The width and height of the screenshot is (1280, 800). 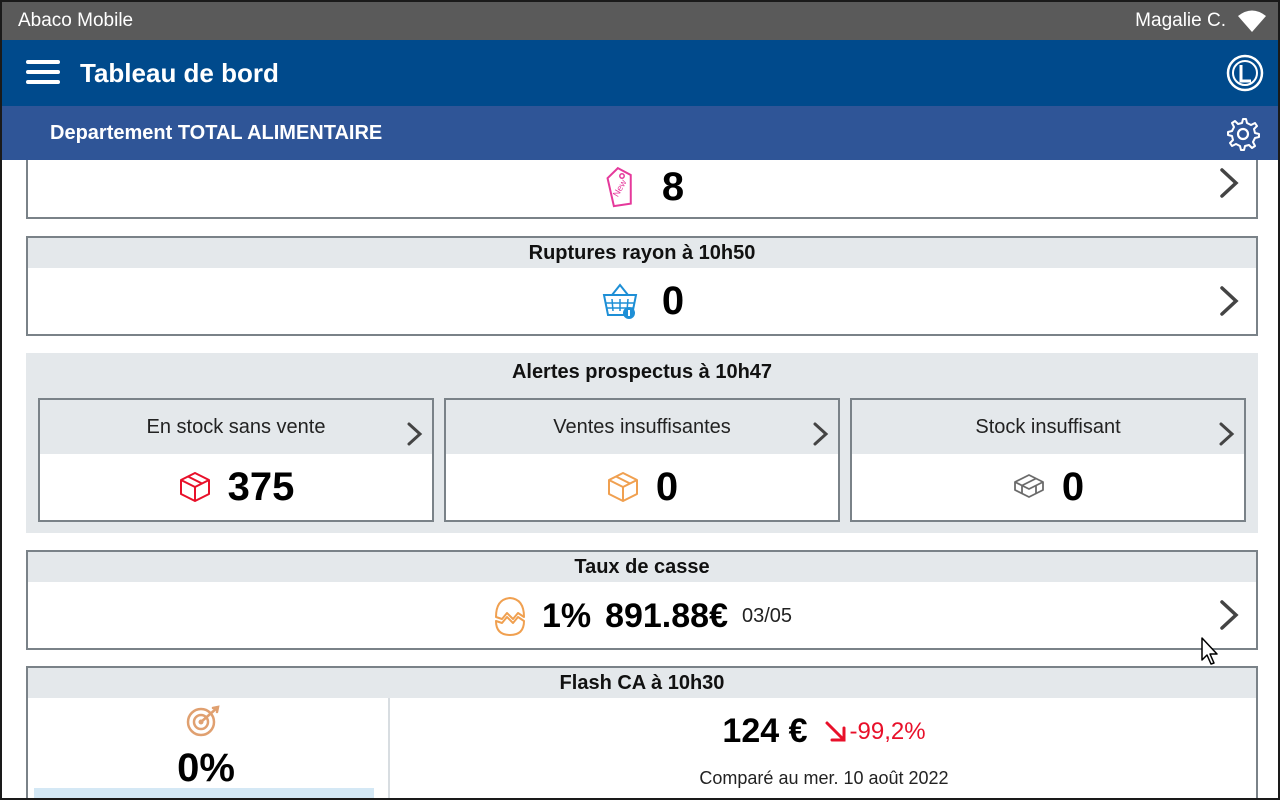 I want to click on svg-text: New, so click(x=620, y=187).